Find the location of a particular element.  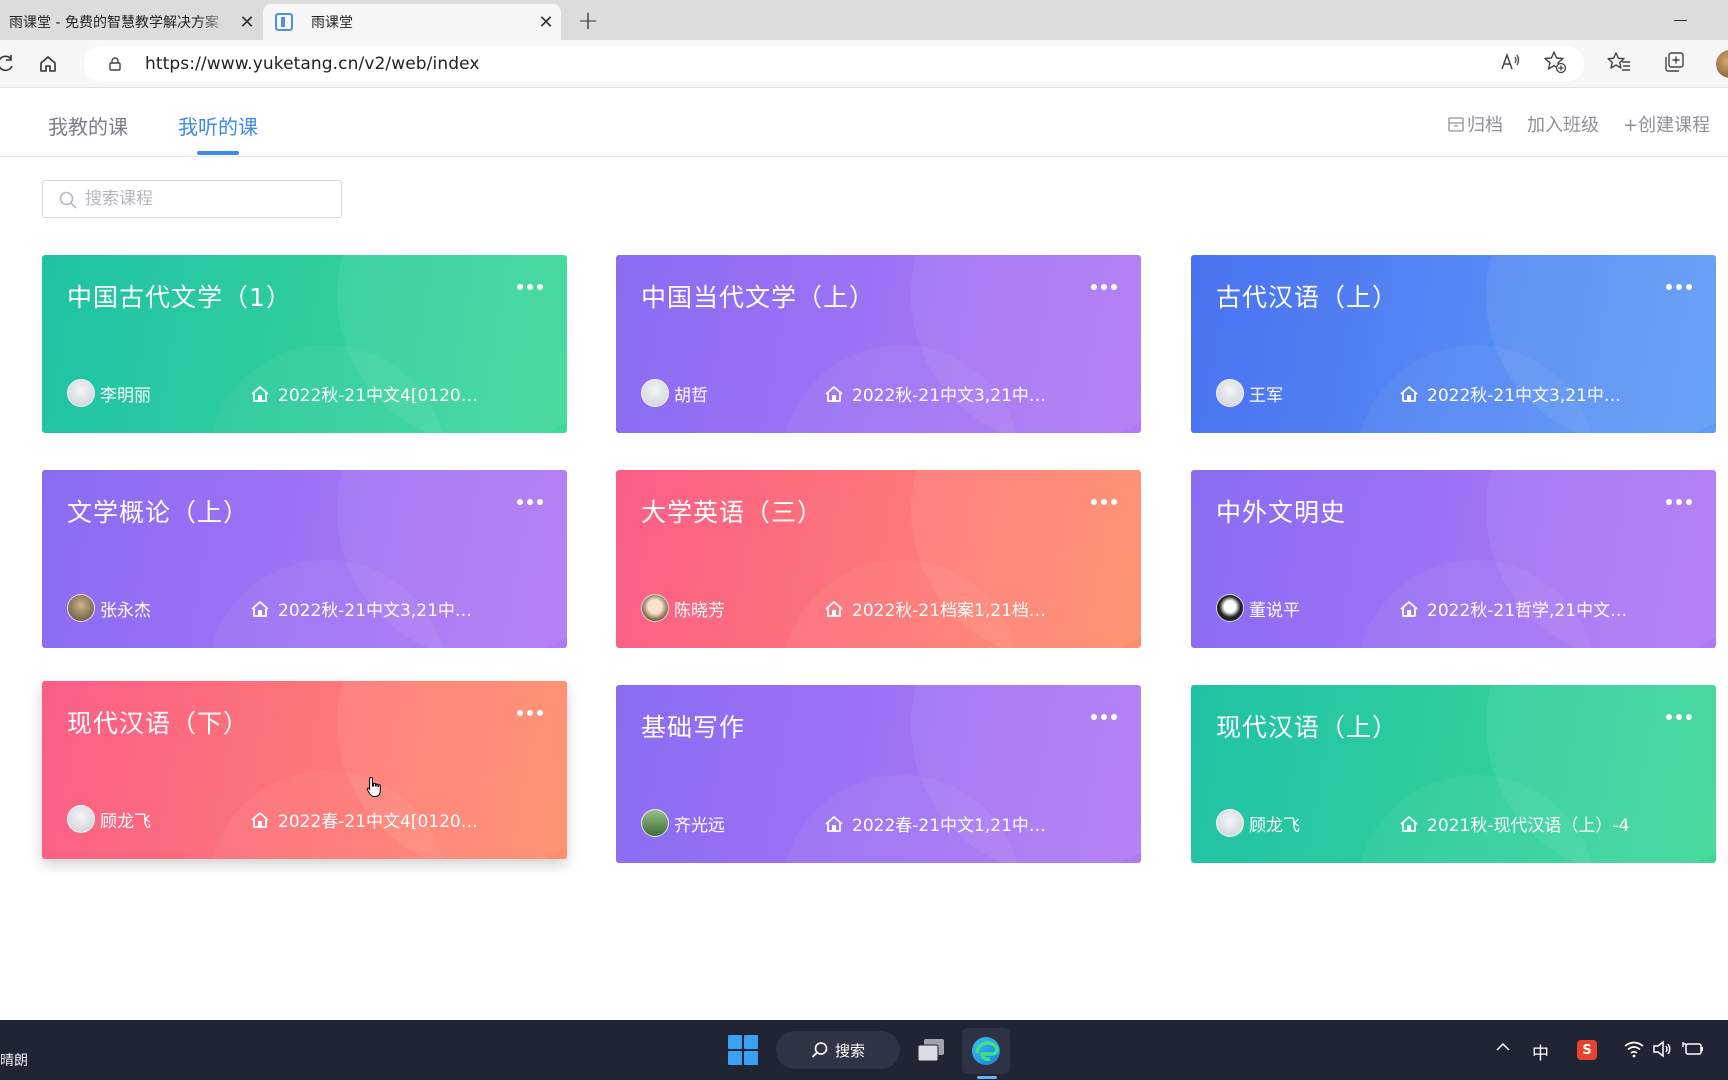

taskbar-search-label: 搜索 is located at coordinates (849, 1050).